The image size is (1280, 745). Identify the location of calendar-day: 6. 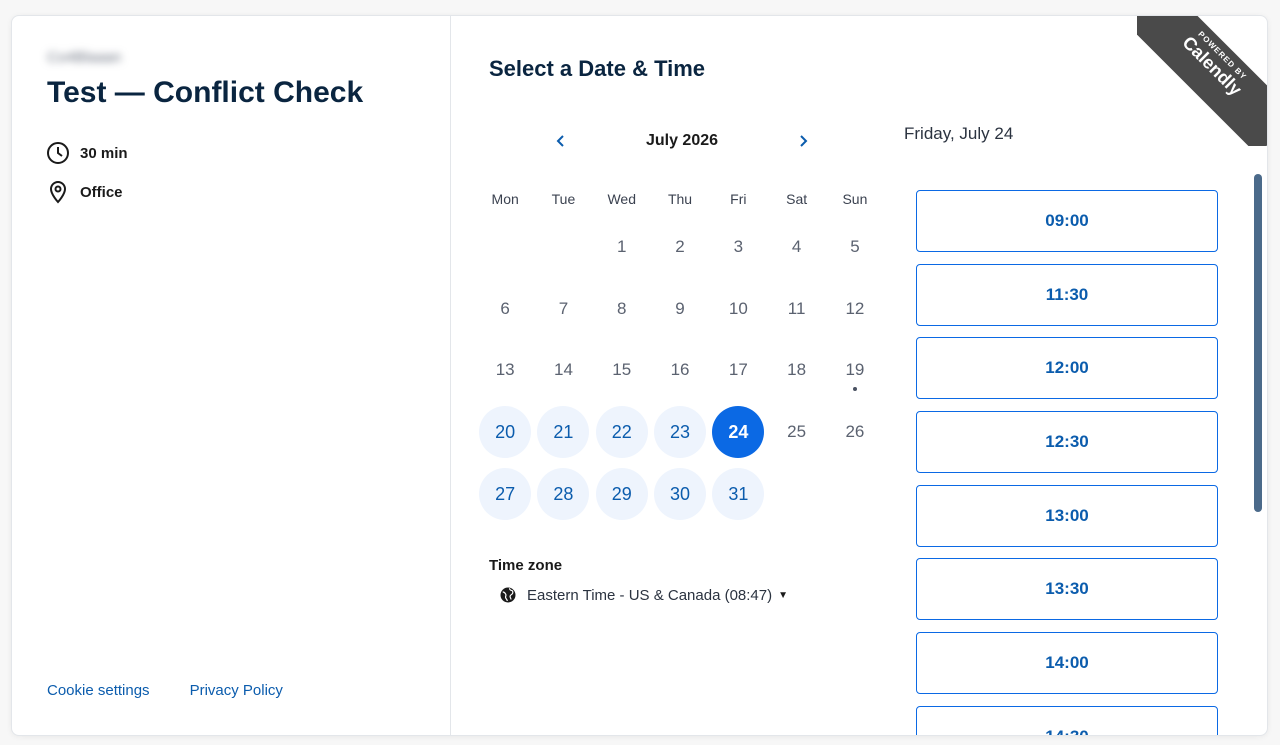
(505, 309).